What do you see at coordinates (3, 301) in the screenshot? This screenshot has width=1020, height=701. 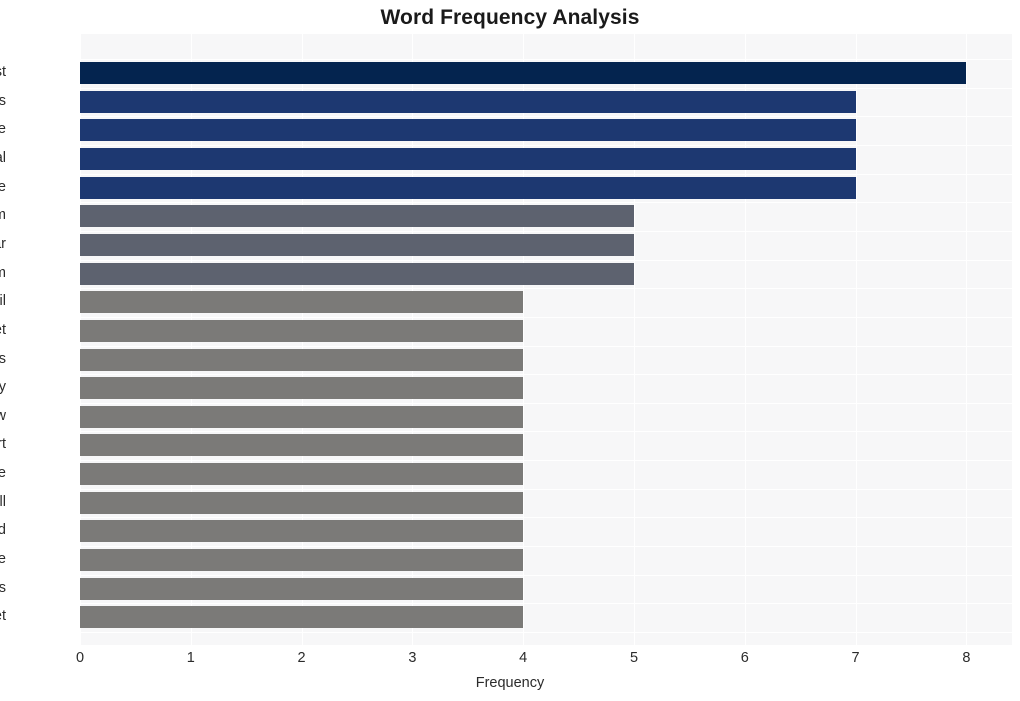 I see `y-axis-tick-label: email` at bounding box center [3, 301].